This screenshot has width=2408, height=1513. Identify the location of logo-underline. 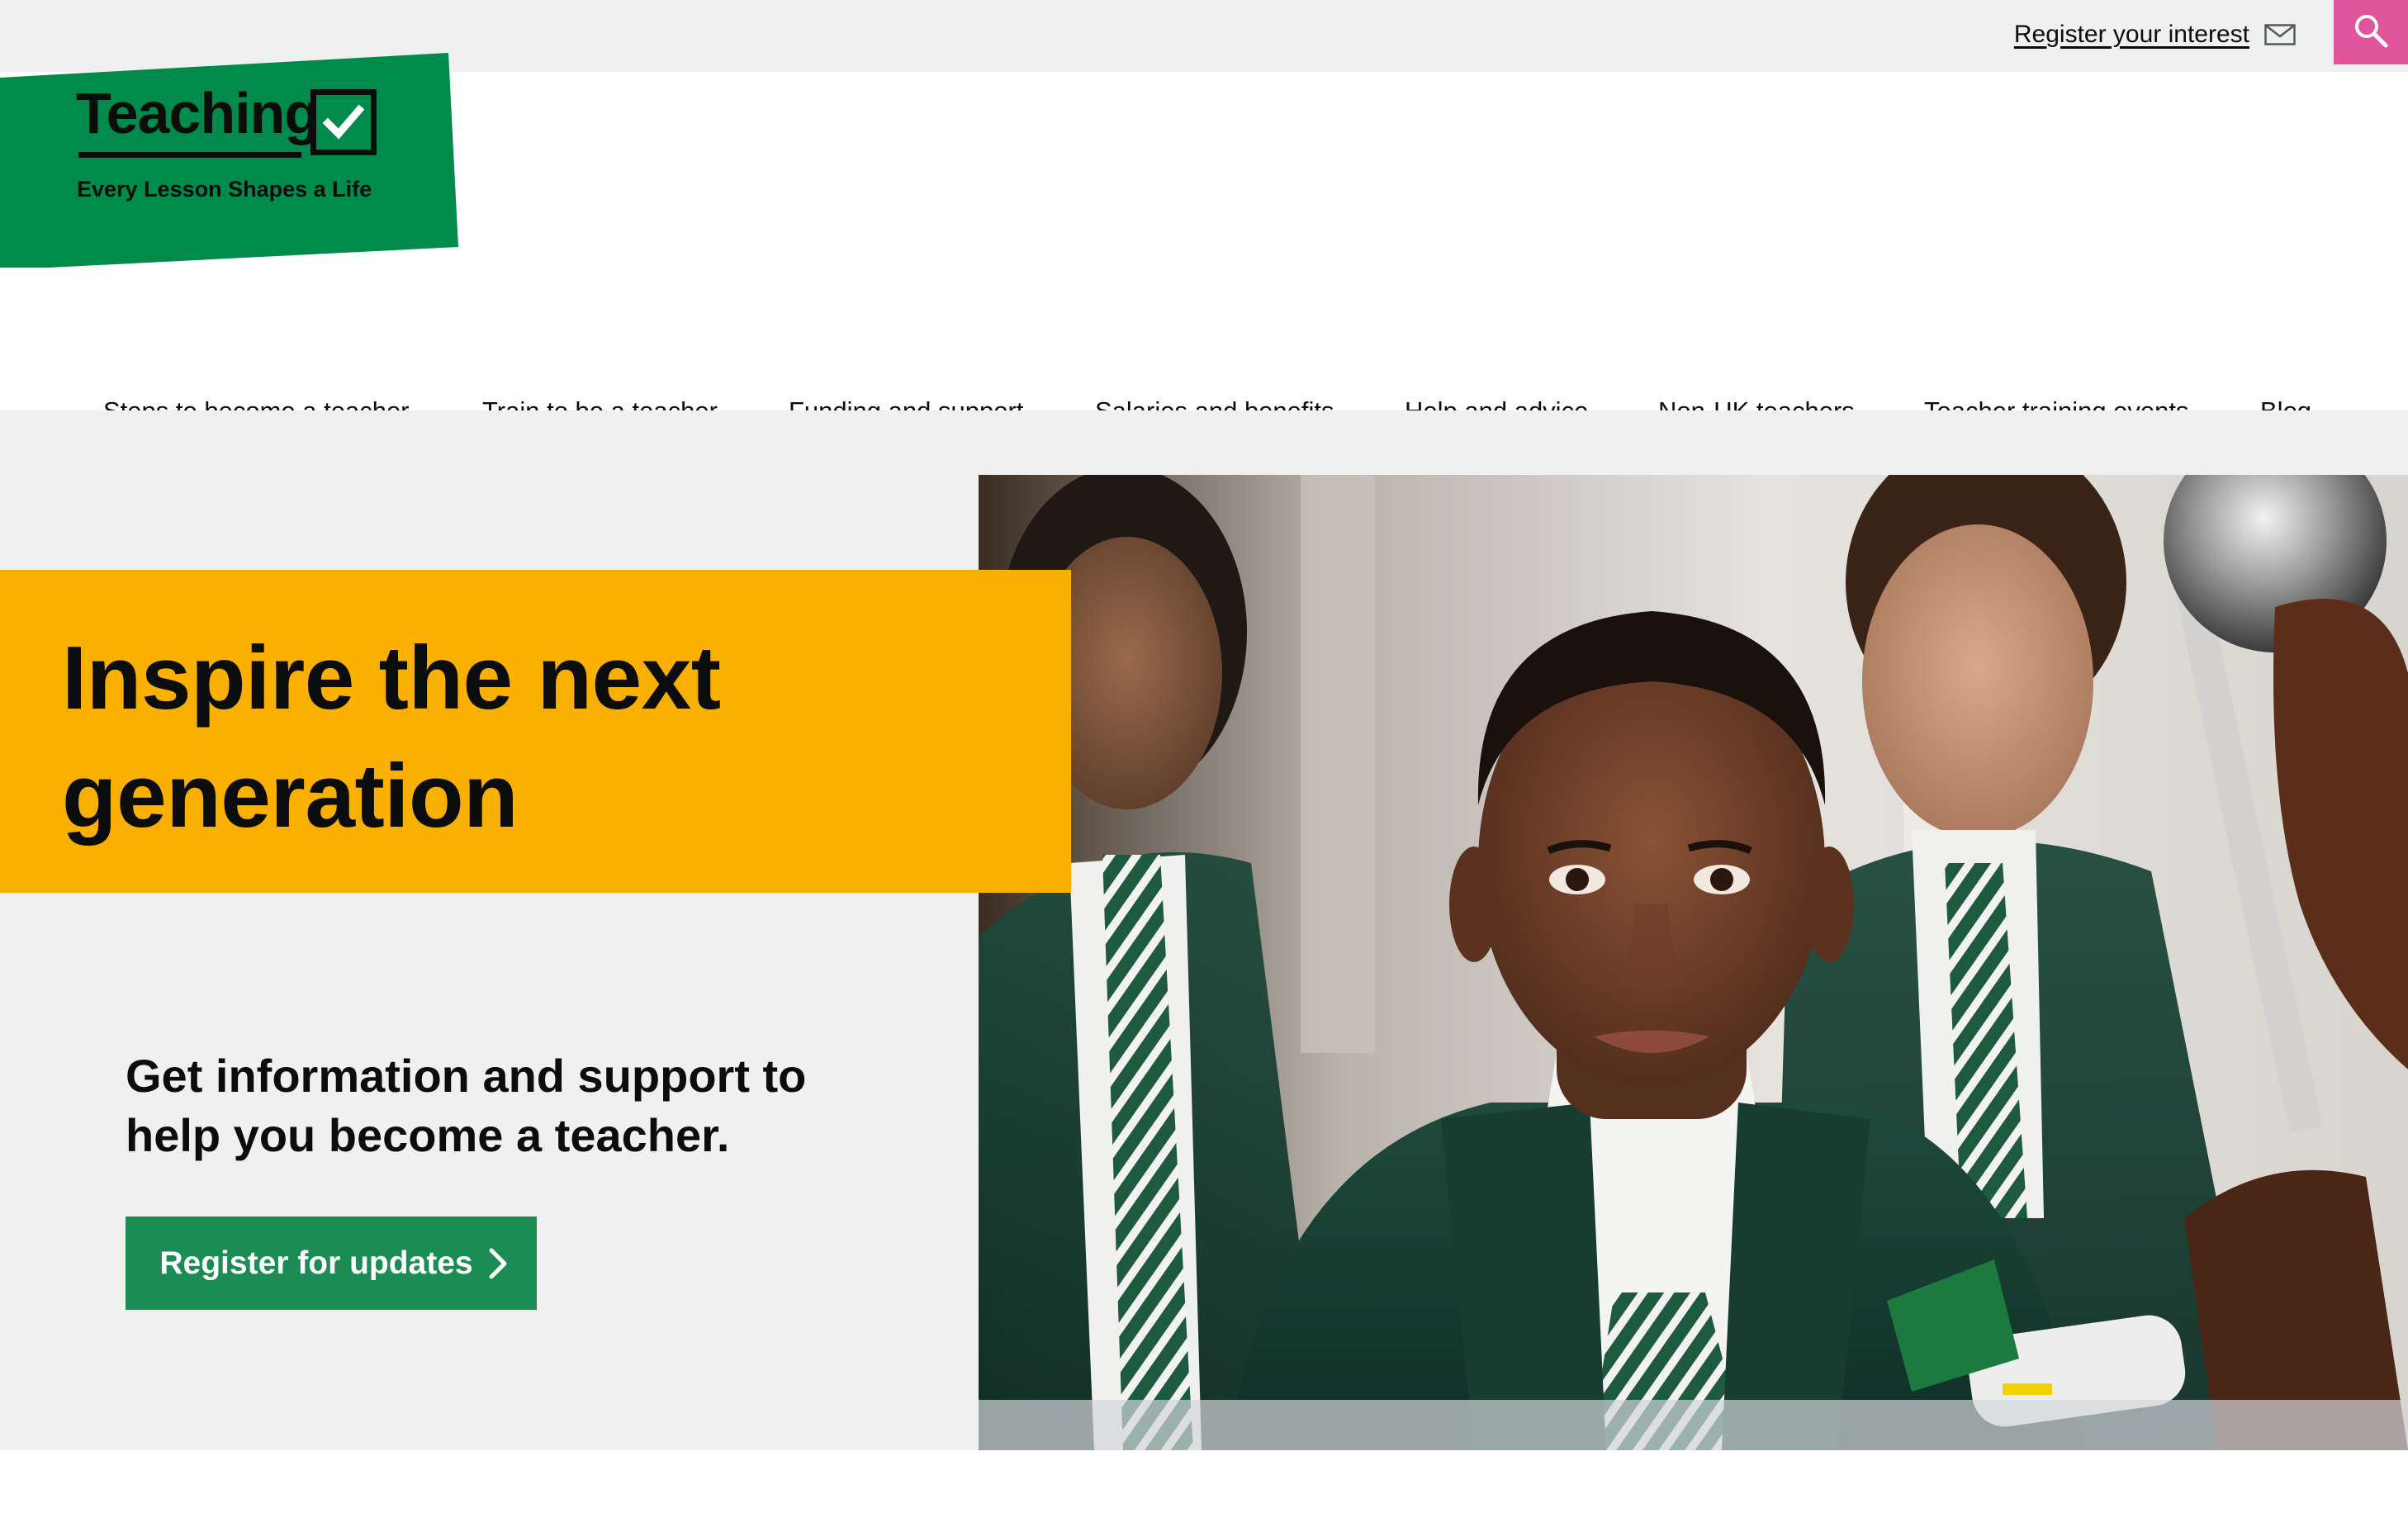
(190, 155).